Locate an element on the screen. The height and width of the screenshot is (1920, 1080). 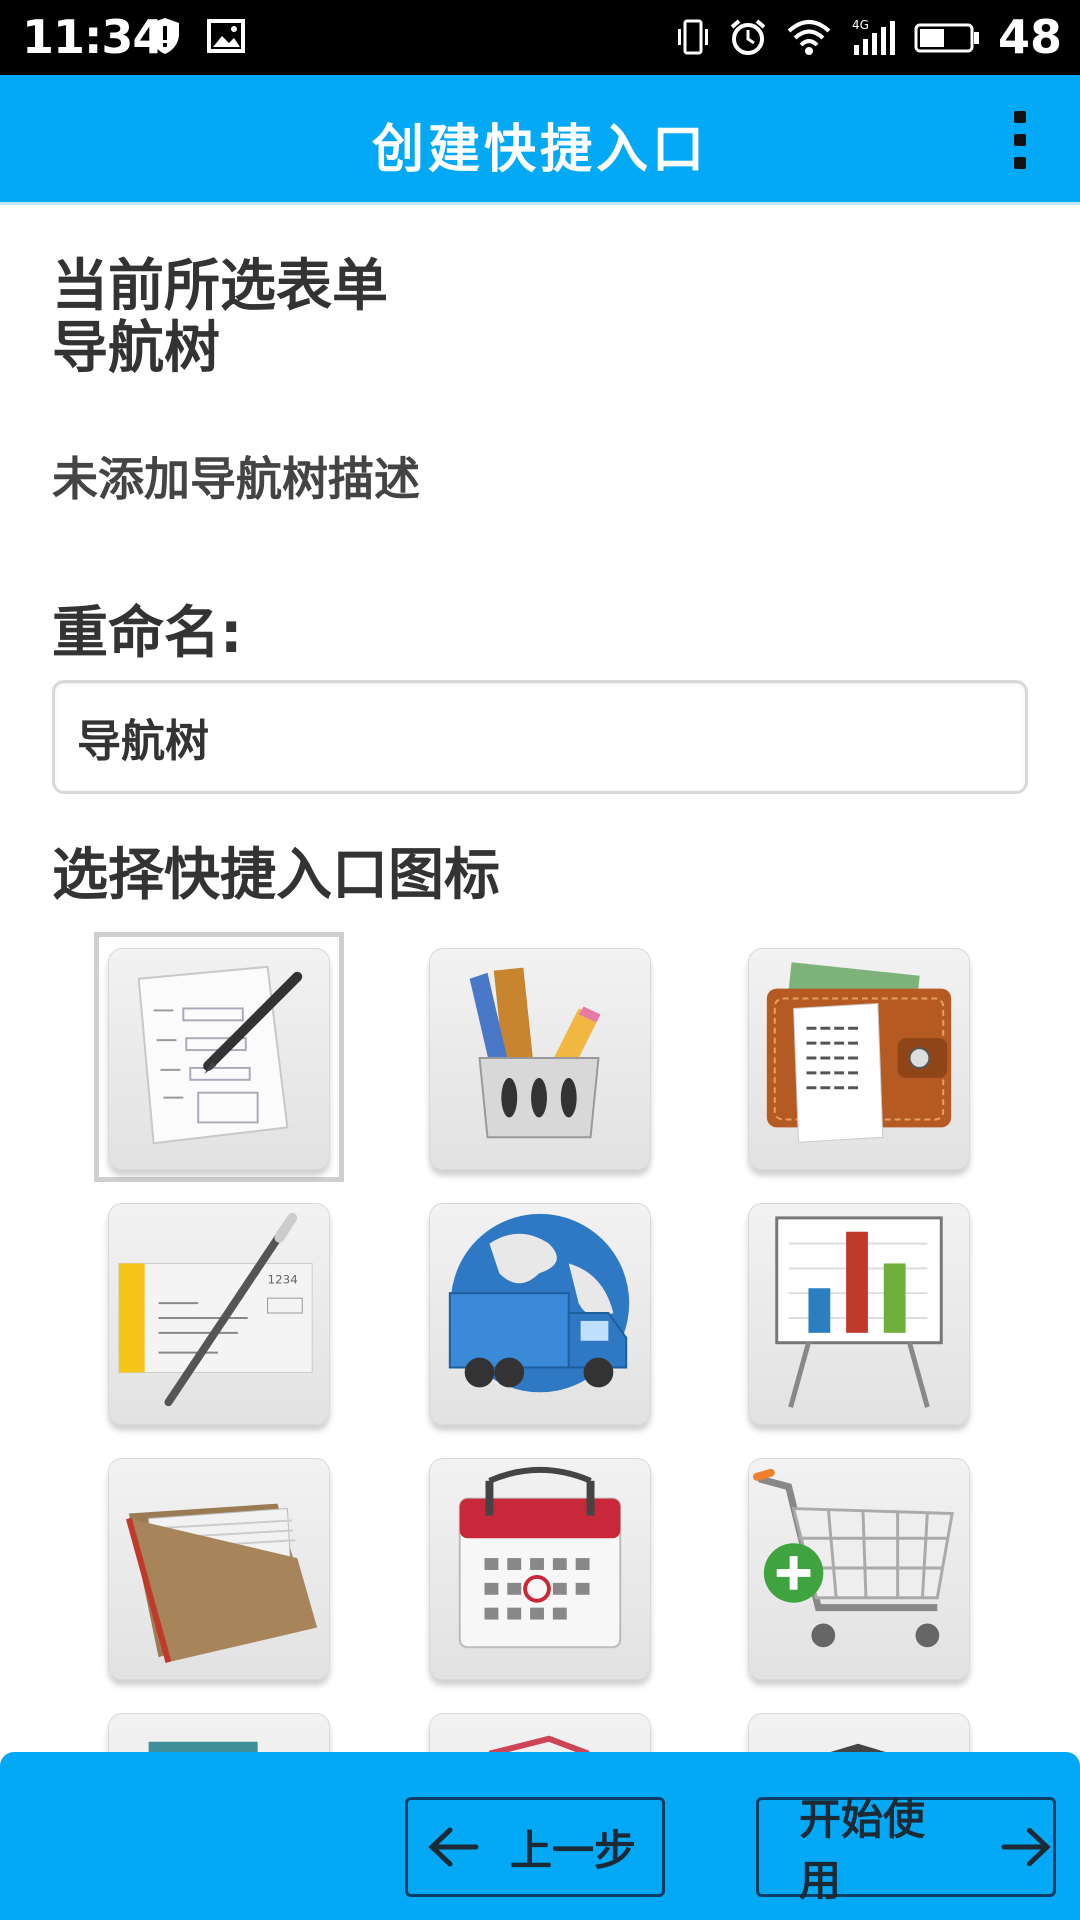
arrow-right-icon is located at coordinates (1026, 1847).